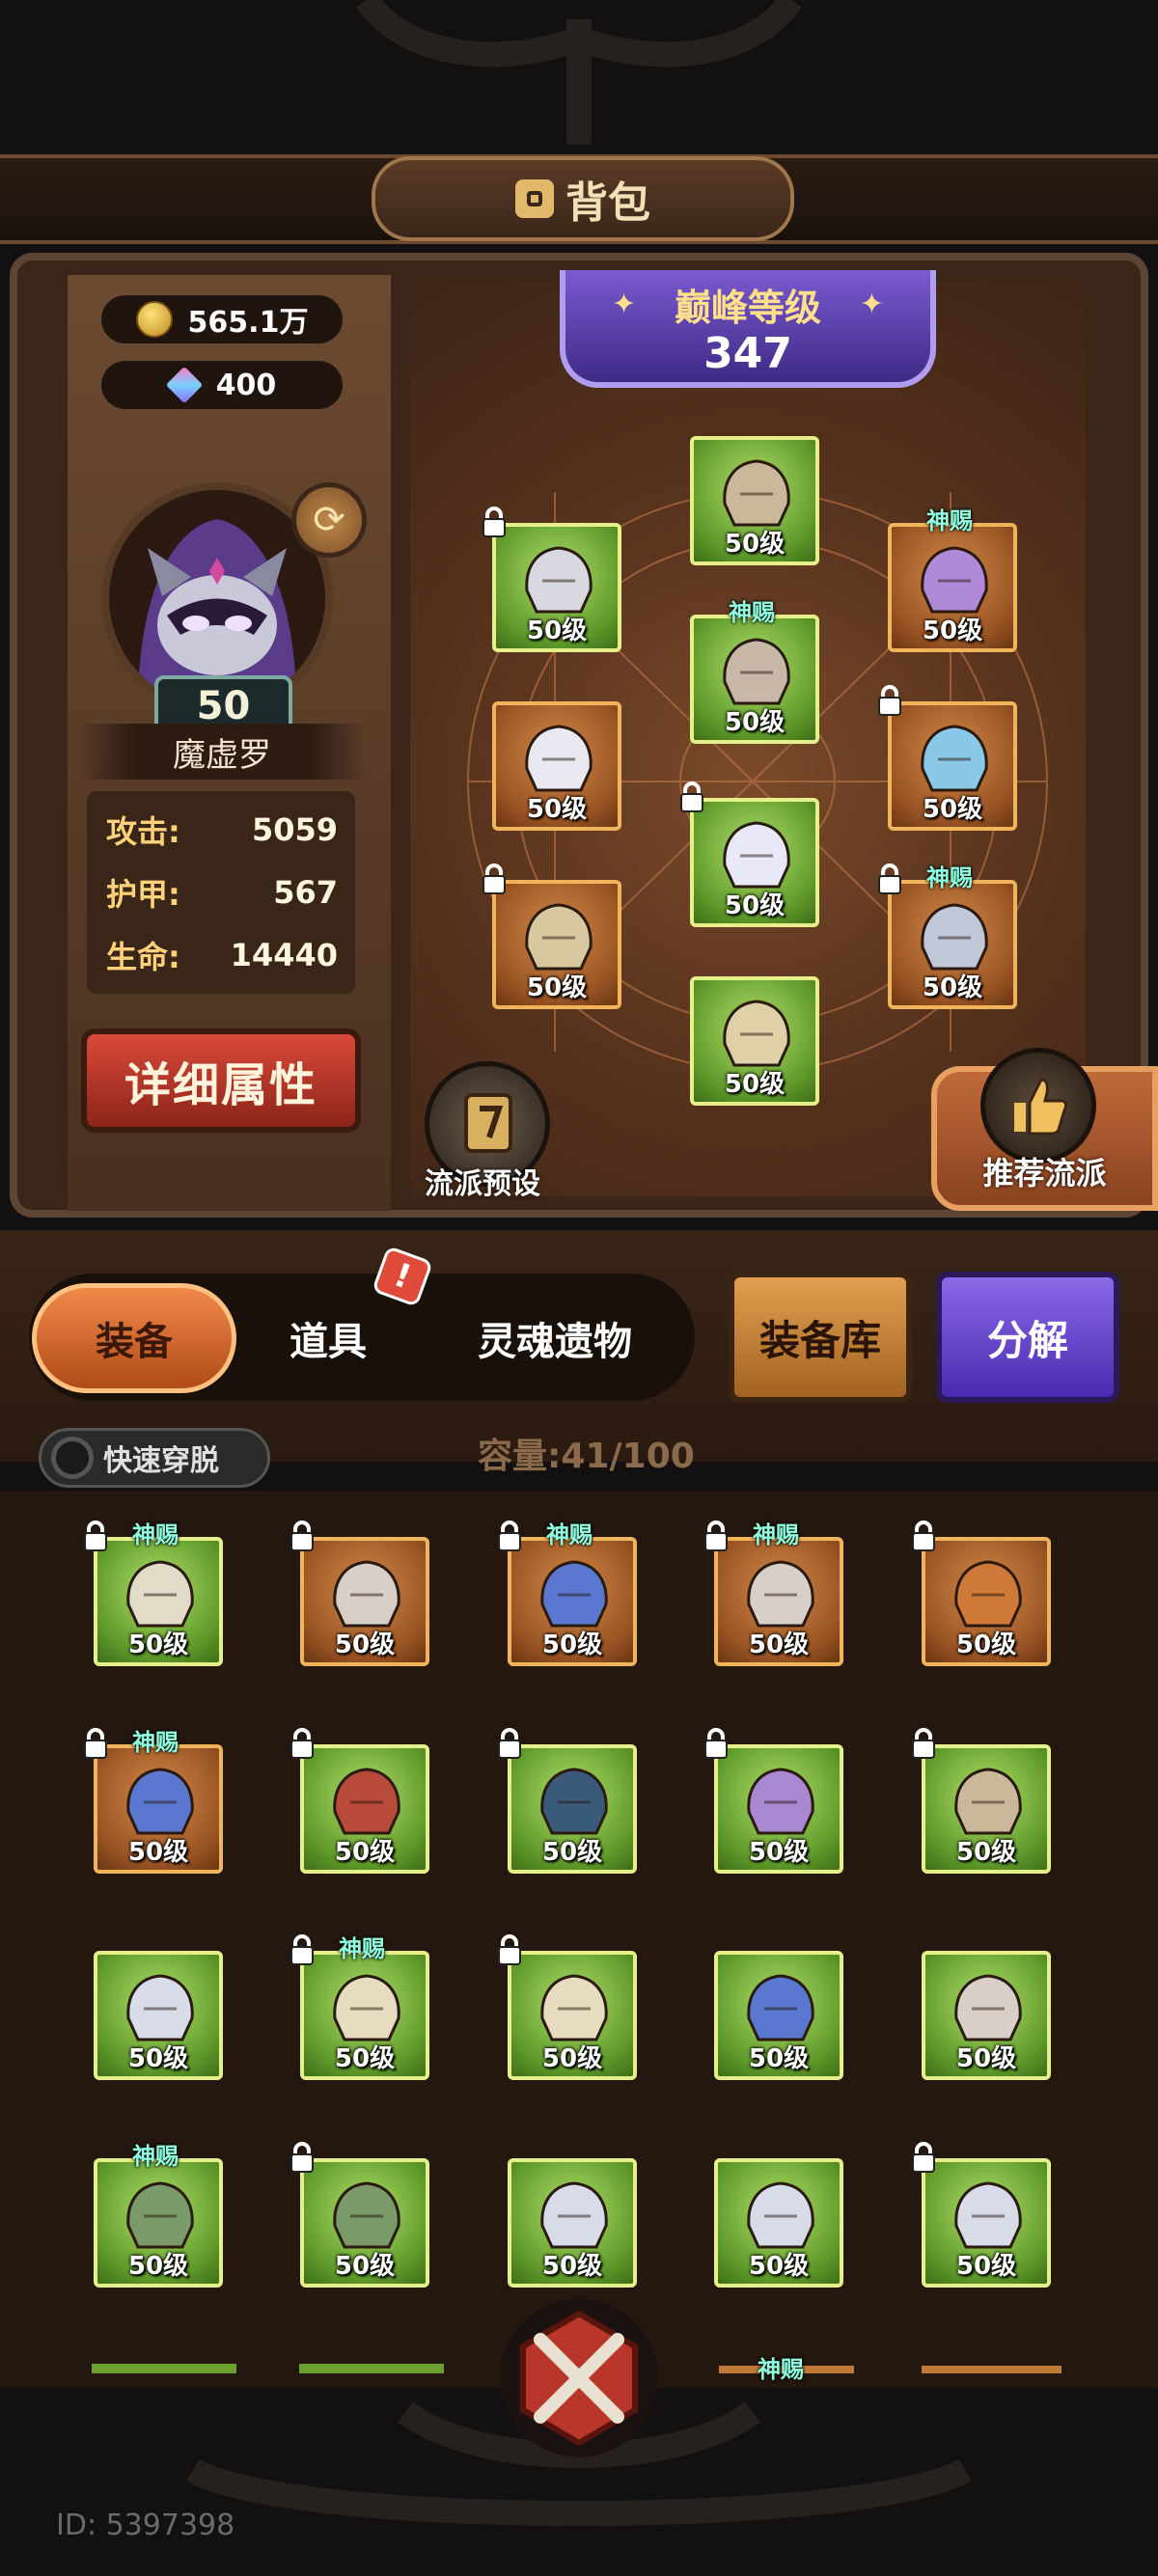 The width and height of the screenshot is (1158, 2576). I want to click on winged-boots-icon, so click(780, 2008).